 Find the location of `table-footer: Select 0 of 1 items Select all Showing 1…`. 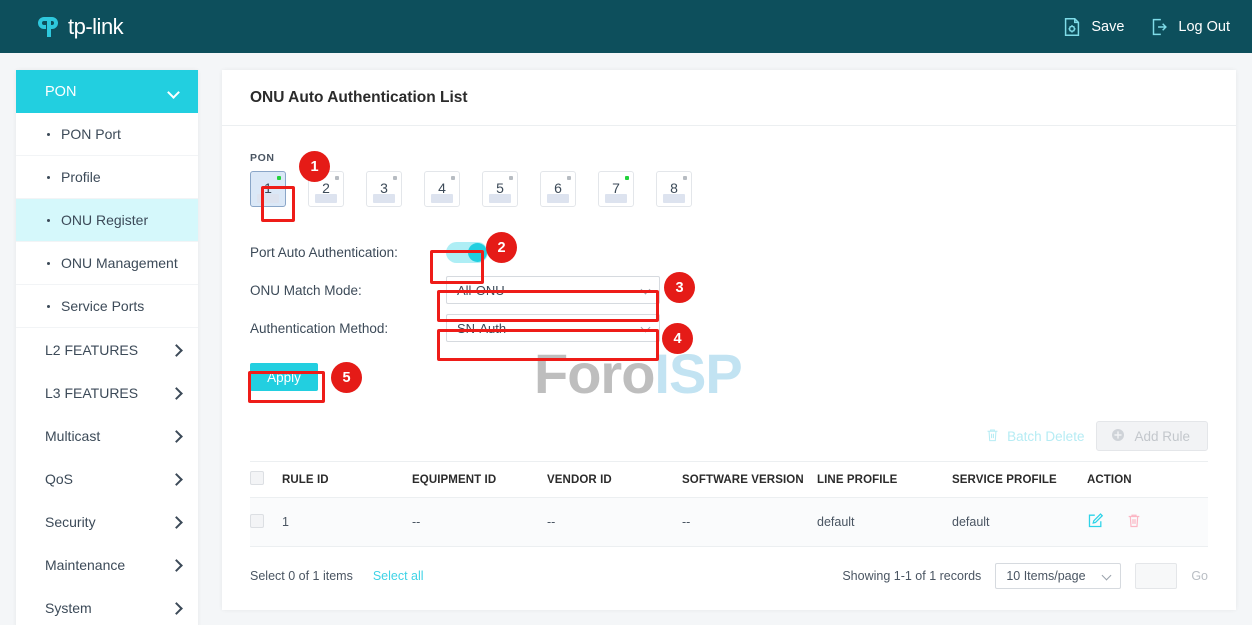

table-footer: Select 0 of 1 items Select all Showing 1… is located at coordinates (729, 576).